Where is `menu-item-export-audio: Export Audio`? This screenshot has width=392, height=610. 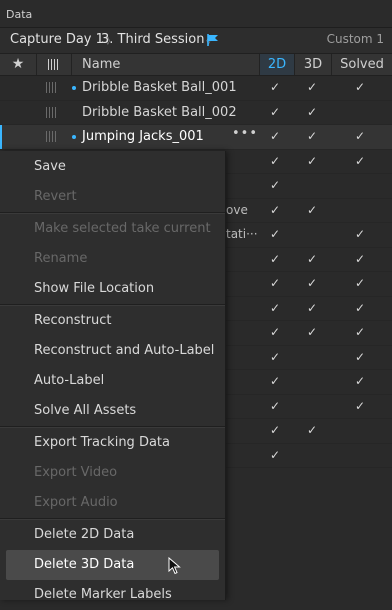
menu-item-export-audio: Export Audio is located at coordinates (76, 502).